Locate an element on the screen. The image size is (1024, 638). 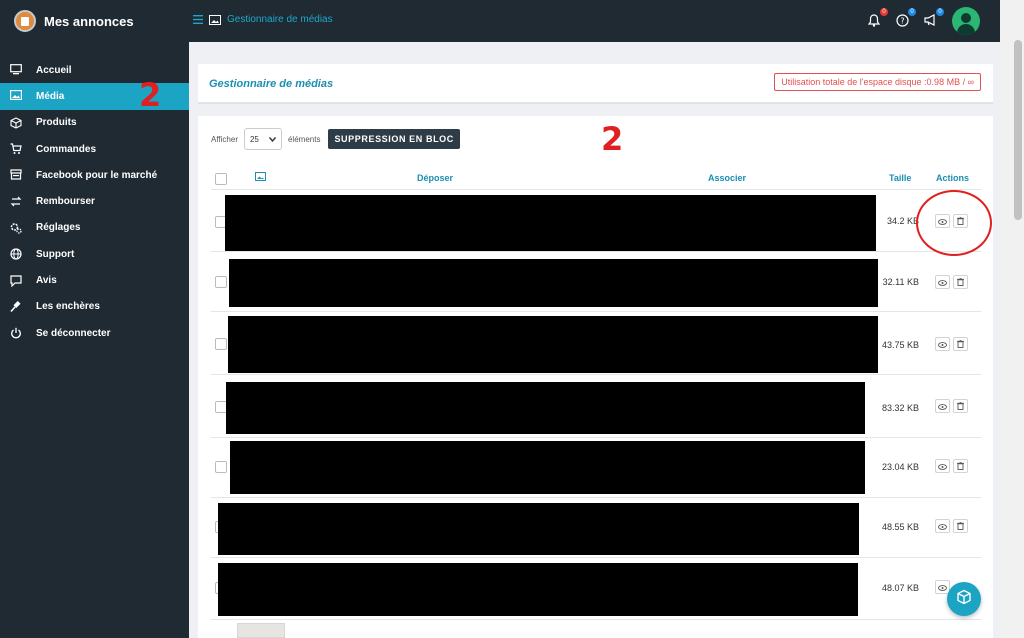
file-size: 34.2 KB is located at coordinates (902, 221).